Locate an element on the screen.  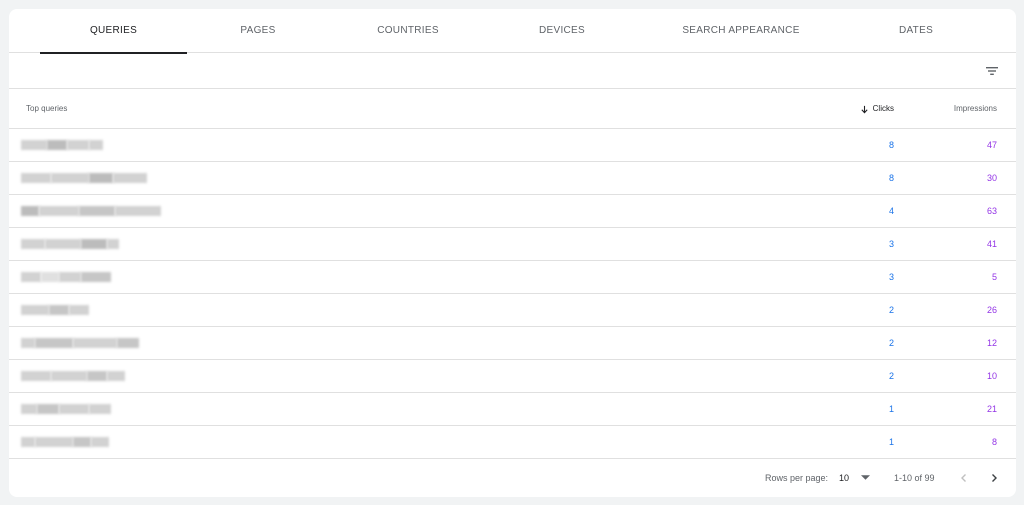
arrow-down-icon is located at coordinates (864, 109).